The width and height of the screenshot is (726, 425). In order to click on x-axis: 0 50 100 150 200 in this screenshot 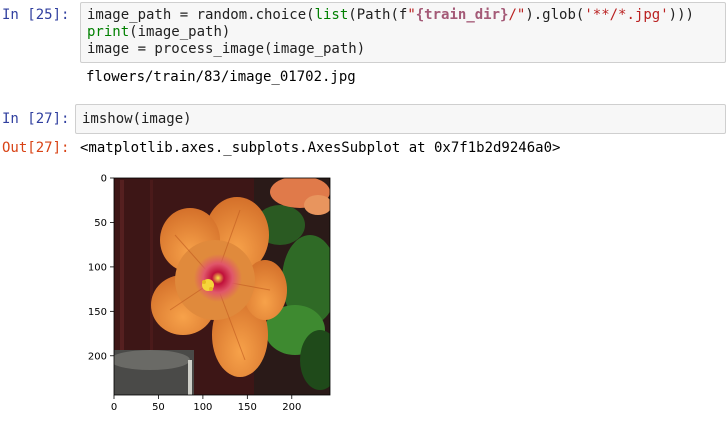, I will do `click(206, 404)`.